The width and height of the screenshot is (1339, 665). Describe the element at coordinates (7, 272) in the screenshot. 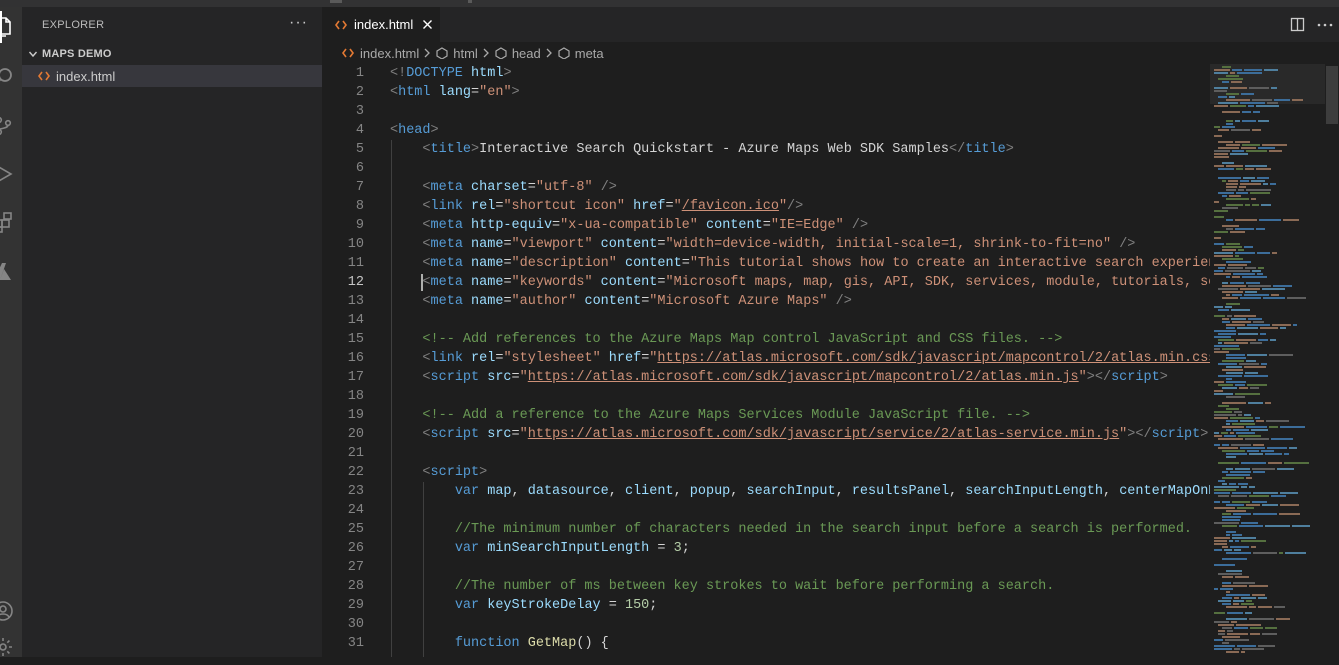

I see `azure-icon` at that location.